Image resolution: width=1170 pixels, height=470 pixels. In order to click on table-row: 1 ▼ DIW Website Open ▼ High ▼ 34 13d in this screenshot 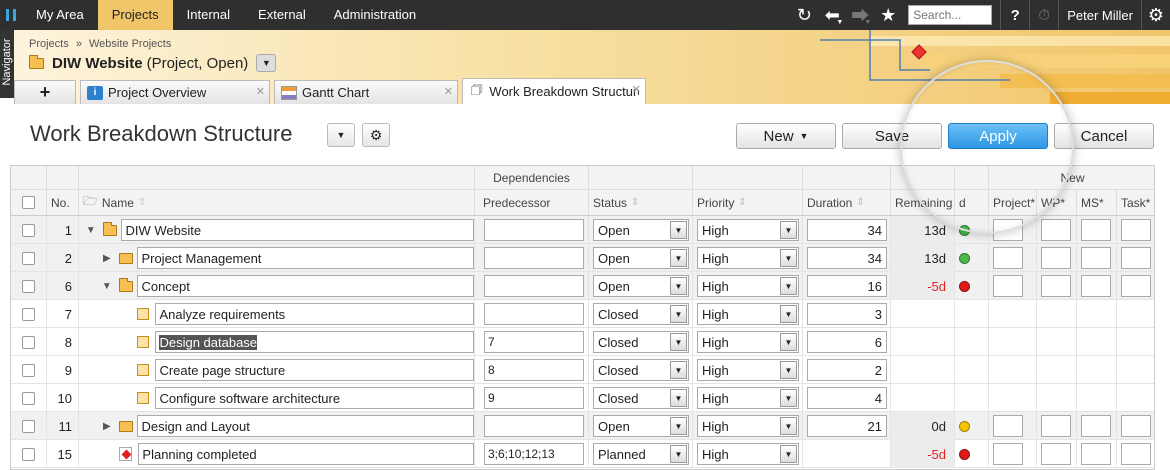, I will do `click(582, 230)`.